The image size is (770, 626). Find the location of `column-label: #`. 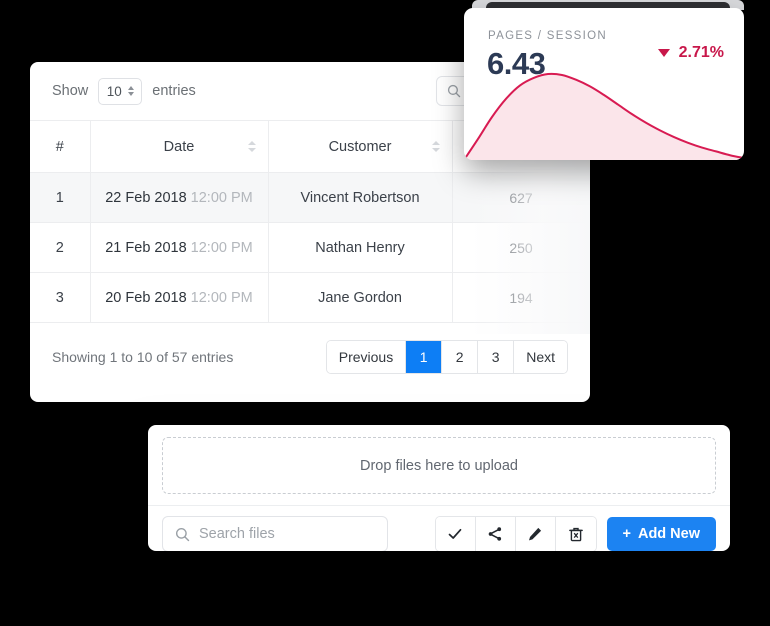

column-label: # is located at coordinates (59, 146).